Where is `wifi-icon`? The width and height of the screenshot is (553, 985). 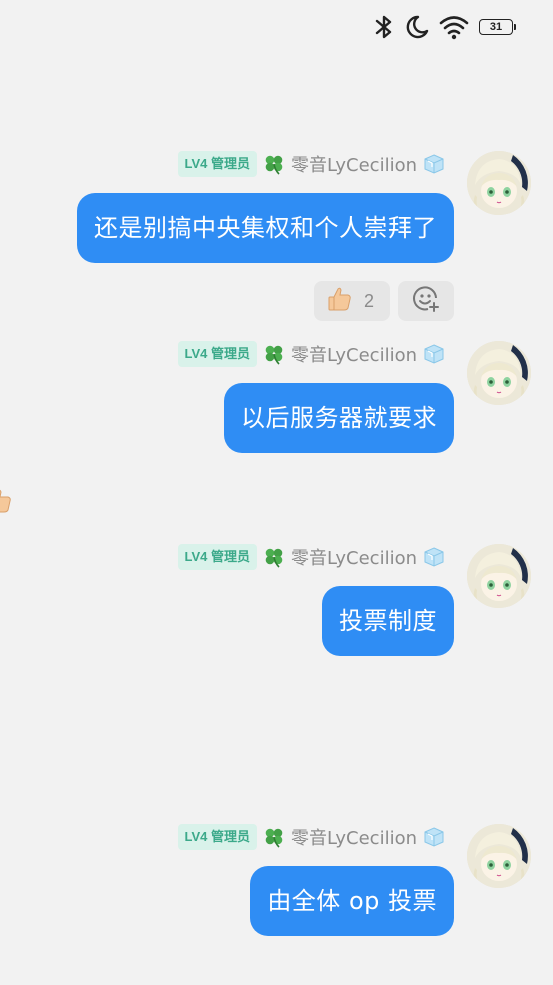 wifi-icon is located at coordinates (454, 27).